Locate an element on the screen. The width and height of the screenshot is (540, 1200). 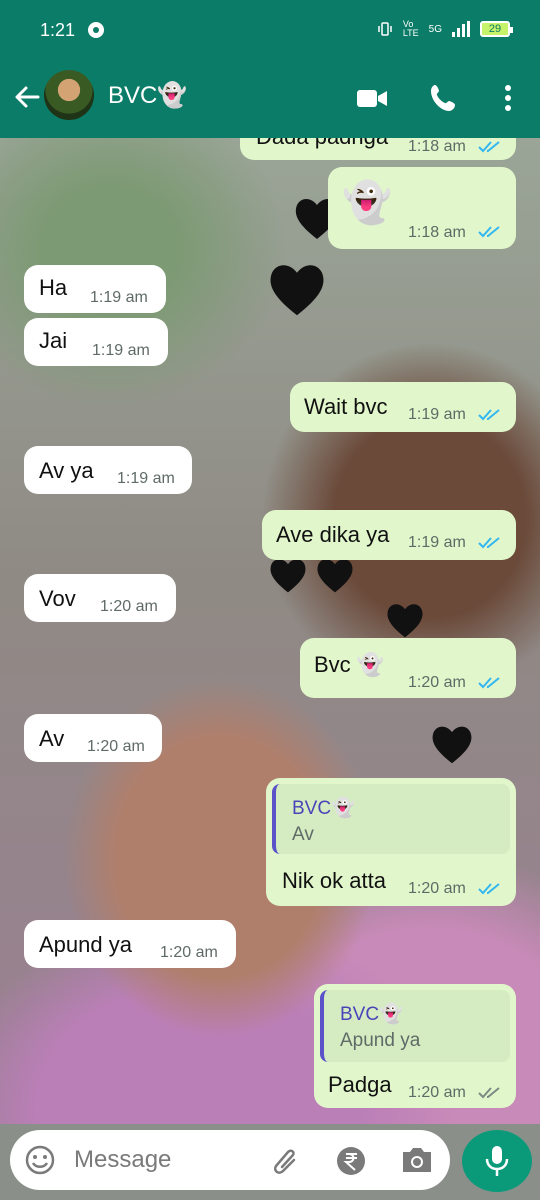
contact-name: BVC👻 is located at coordinates (147, 95).